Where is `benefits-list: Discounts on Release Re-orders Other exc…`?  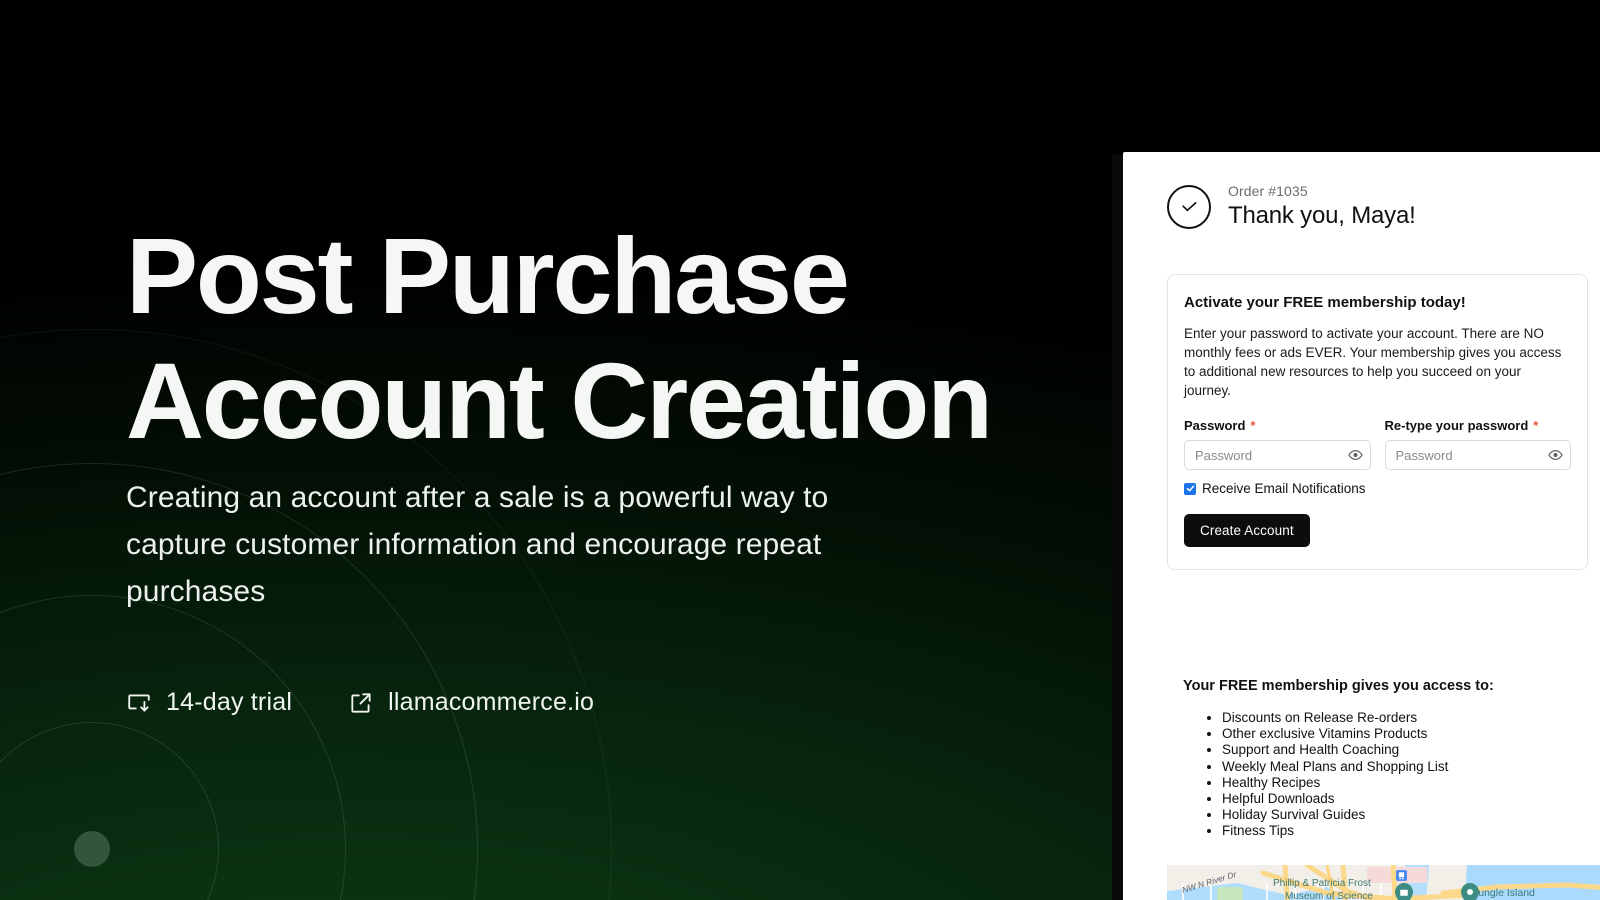 benefits-list: Discounts on Release Re-orders Other exc… is located at coordinates (1326, 775).